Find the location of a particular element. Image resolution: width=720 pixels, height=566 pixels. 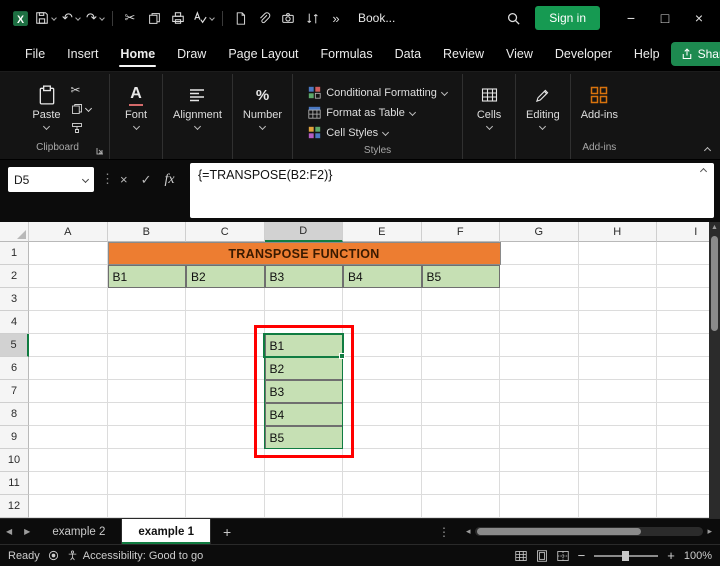

cell-D2: B3 is located at coordinates (303, 276).